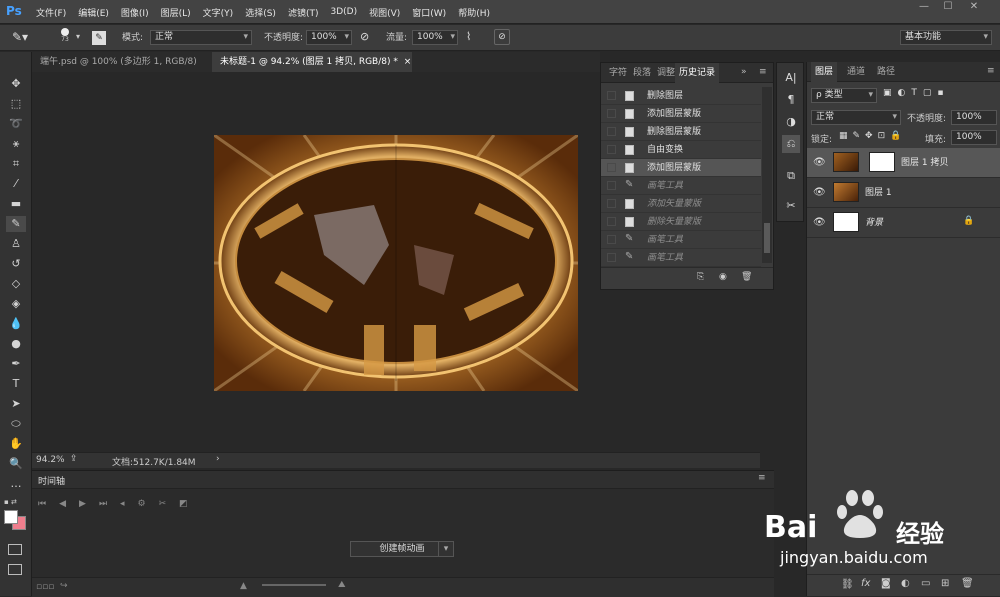  I want to click on brush-panel-toggle-icon: ✎, so click(99, 38).